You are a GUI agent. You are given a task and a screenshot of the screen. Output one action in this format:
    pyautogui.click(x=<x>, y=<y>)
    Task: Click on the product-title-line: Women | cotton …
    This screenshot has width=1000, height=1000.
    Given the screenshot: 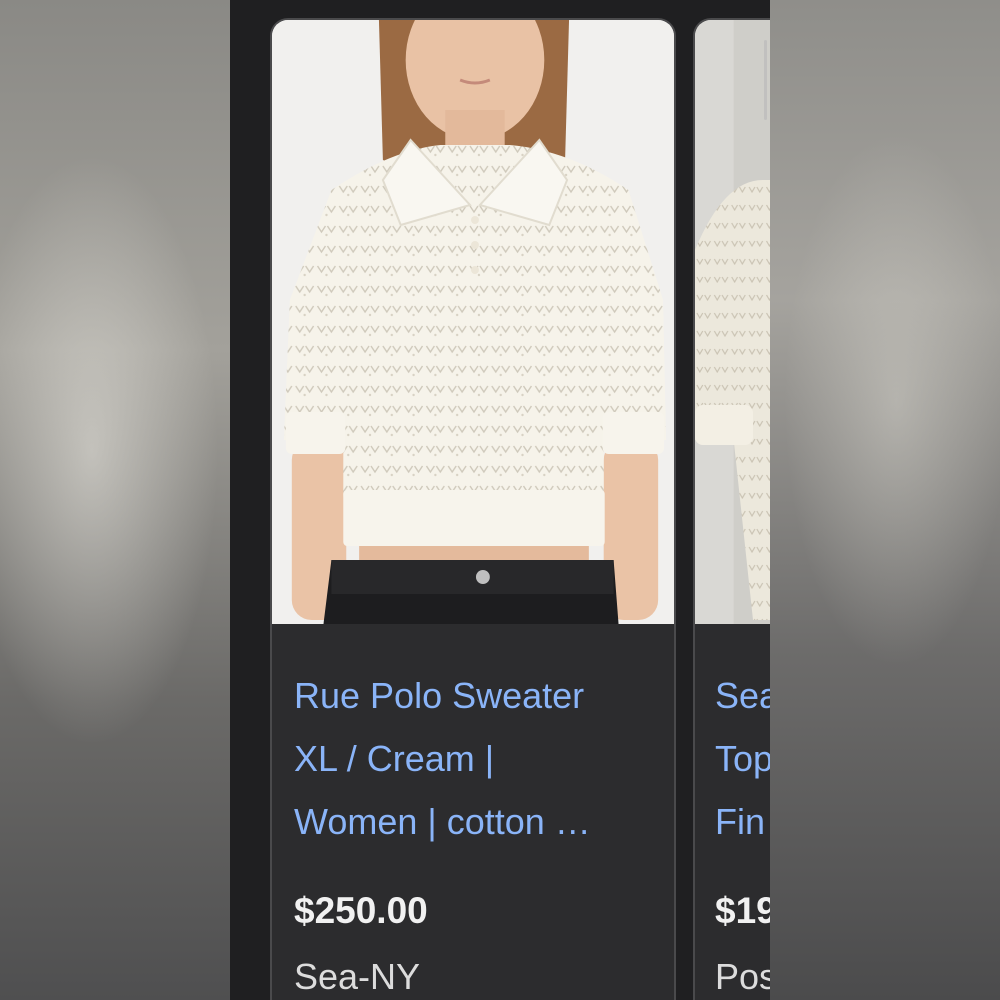 What is the action you would take?
    pyautogui.click(x=442, y=821)
    